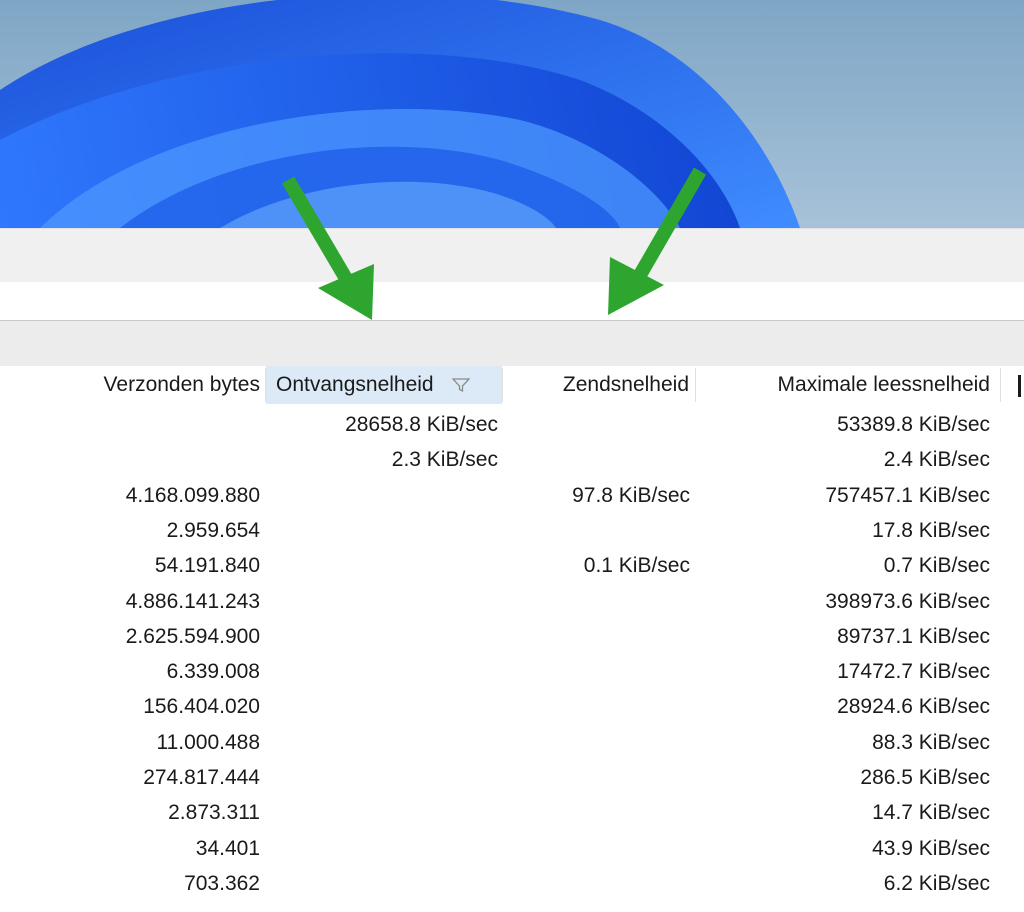  Describe the element at coordinates (936, 883) in the screenshot. I see `cell-maximale-leessnelheid: 6.2 KiB/sec` at that location.